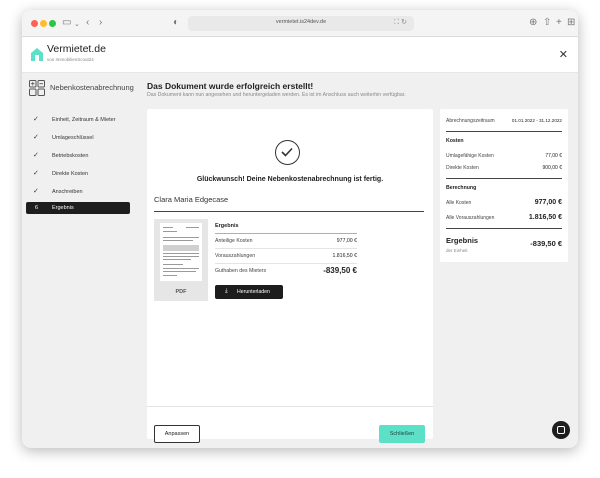 The image size is (600, 478). I want to click on row-label: Vorauszahlungen, so click(235, 256).